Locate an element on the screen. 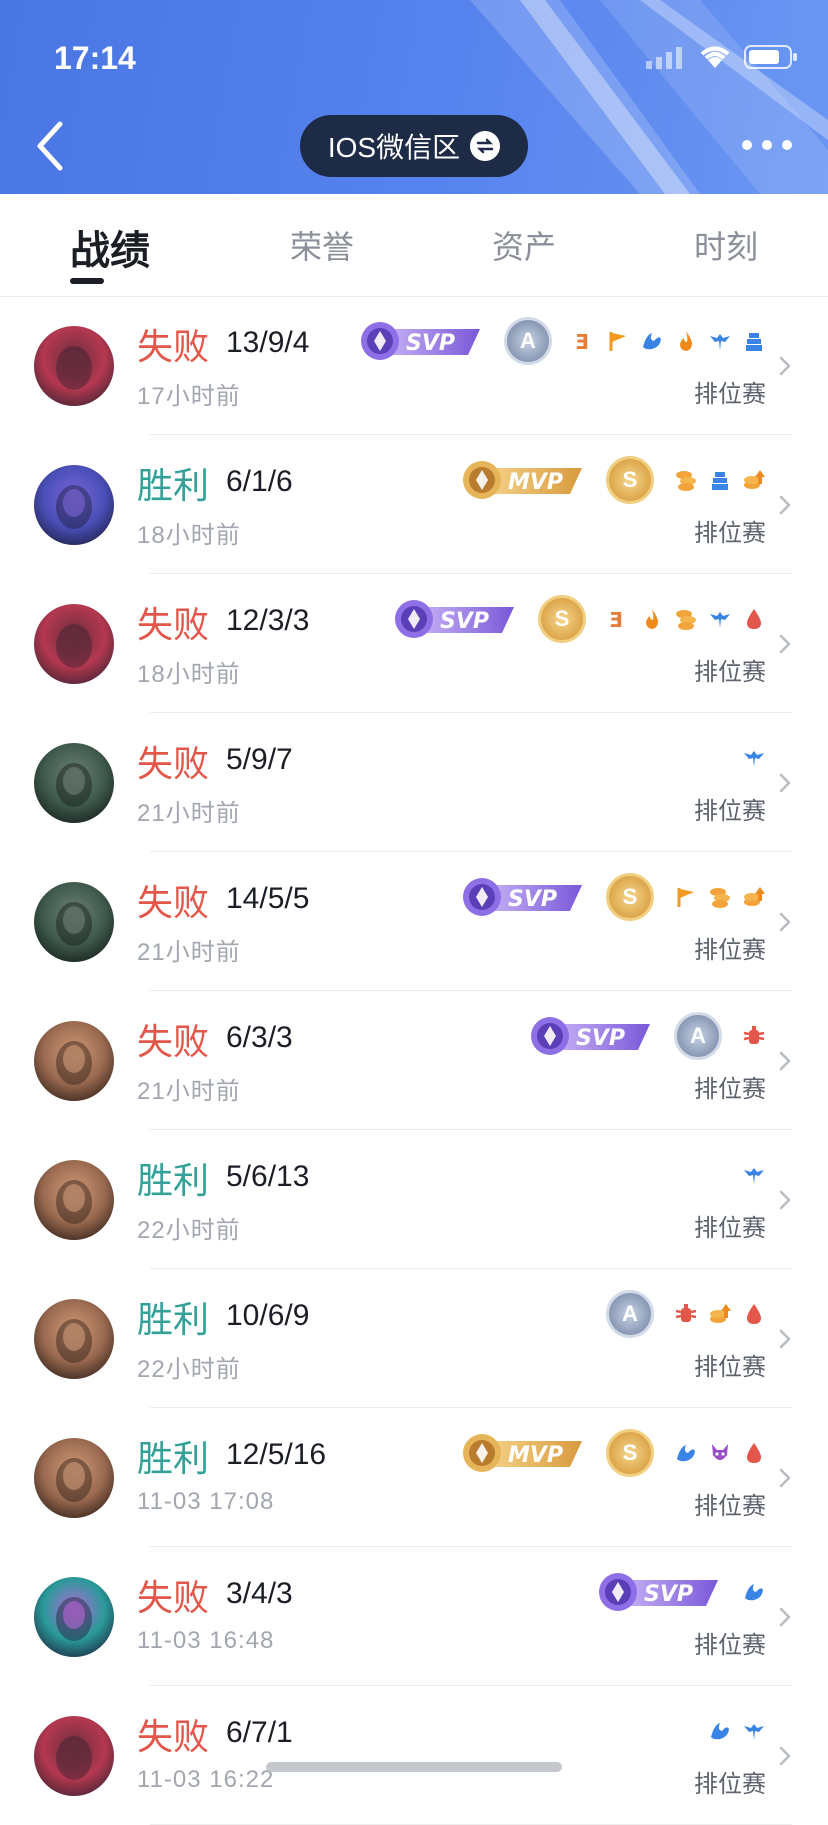 This screenshot has height=1825, width=828. signal-icon is located at coordinates (664, 58).